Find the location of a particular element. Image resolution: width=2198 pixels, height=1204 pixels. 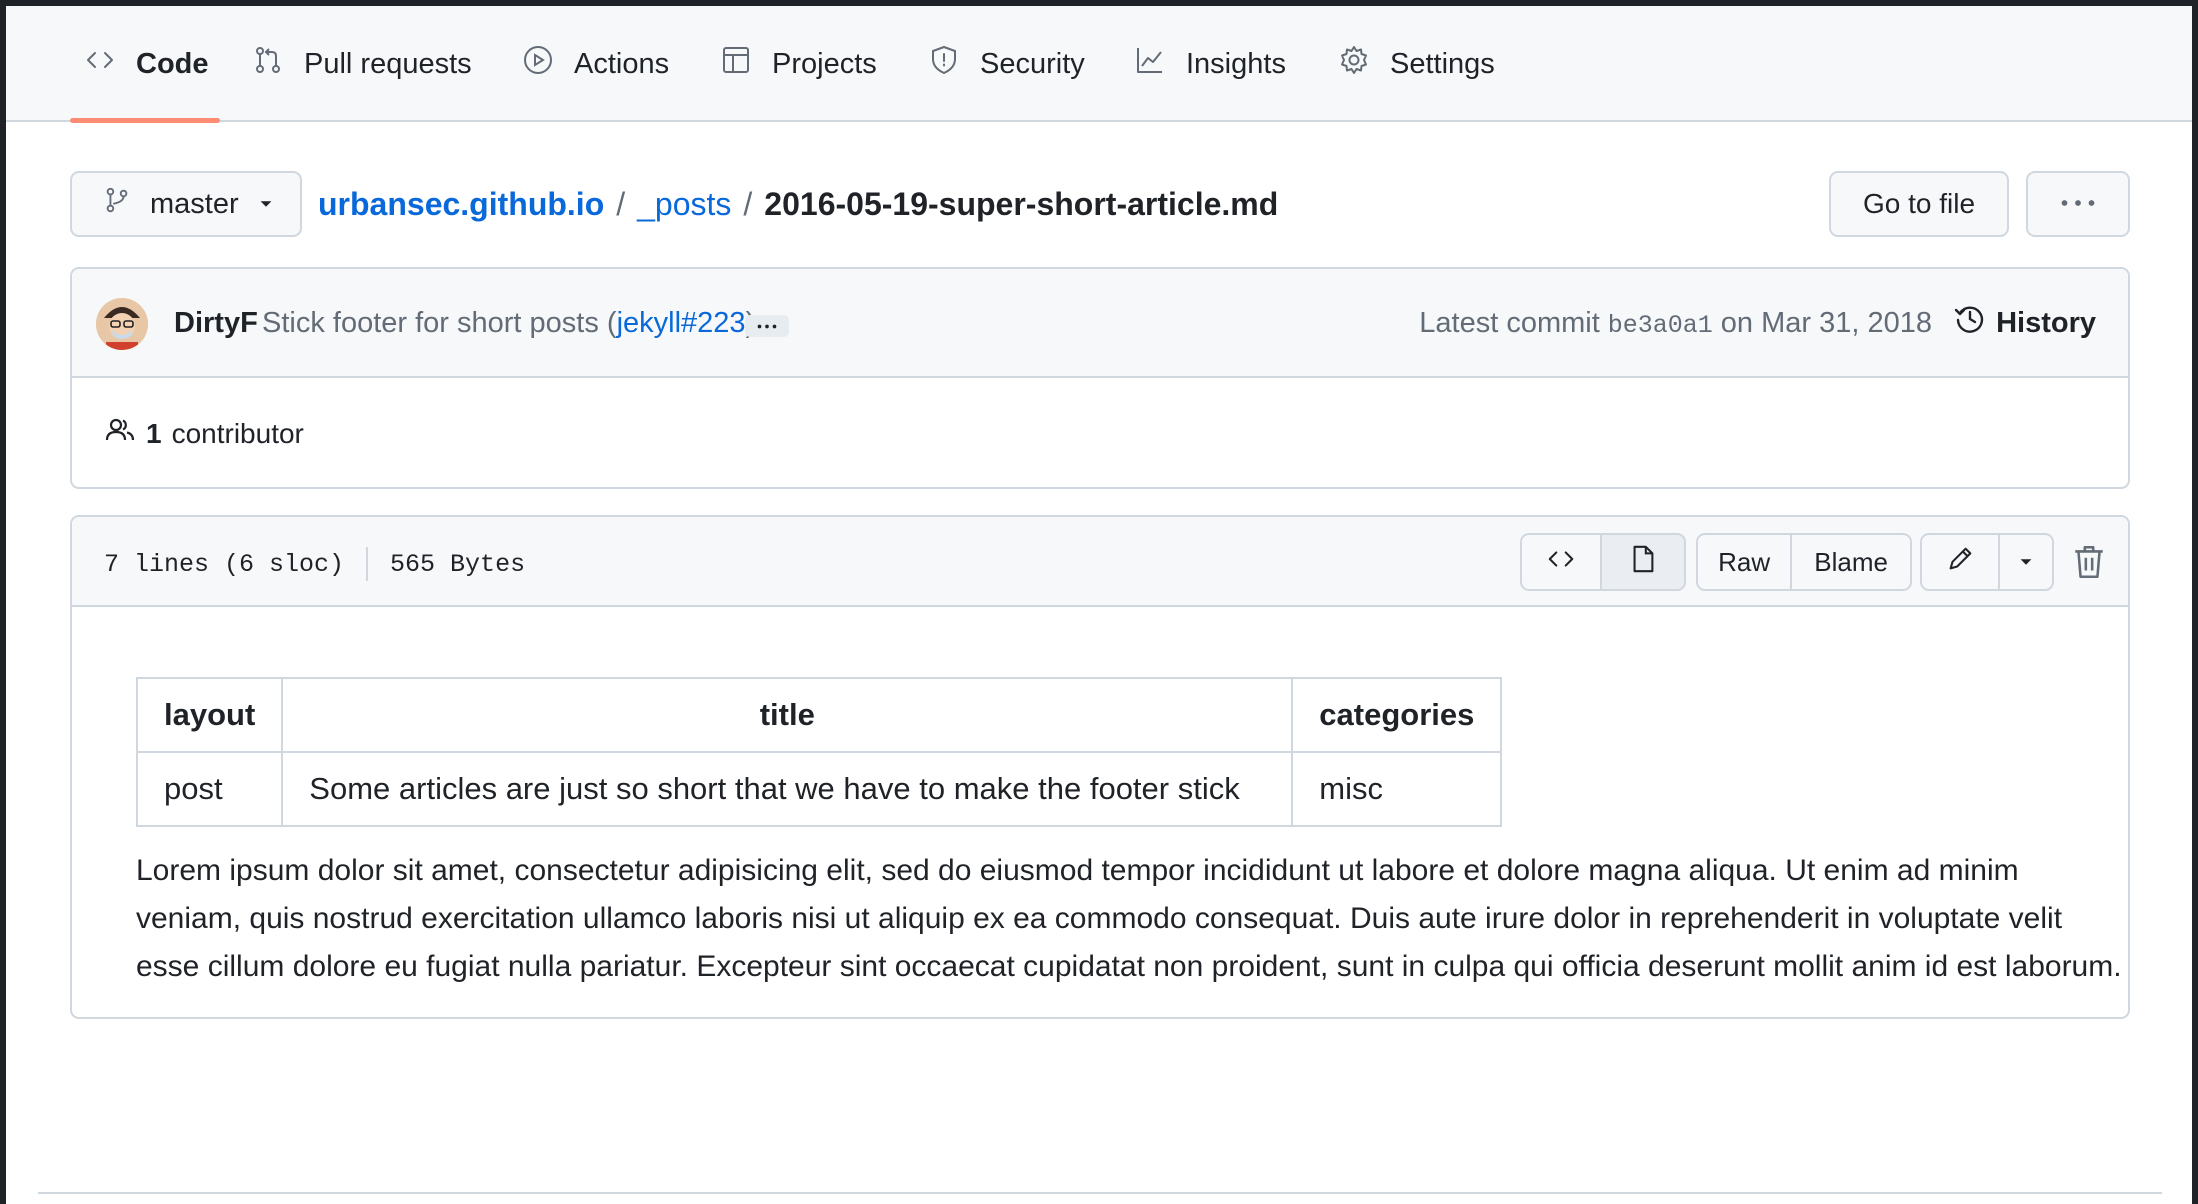

active-tab-indicator is located at coordinates (145, 120).